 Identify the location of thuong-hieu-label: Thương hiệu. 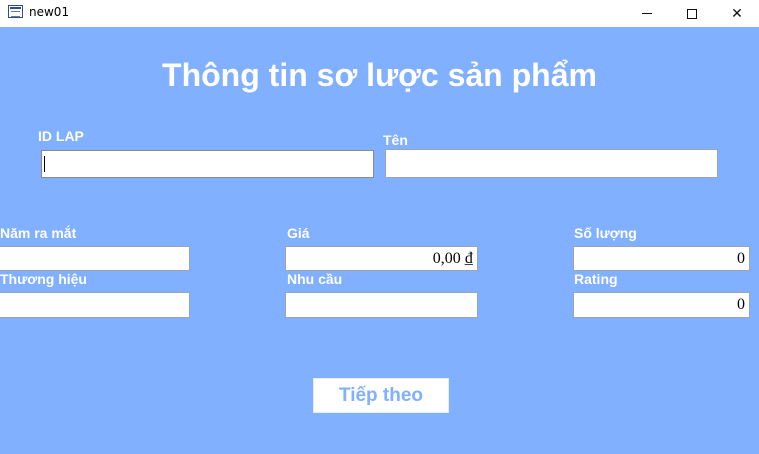
(43, 279).